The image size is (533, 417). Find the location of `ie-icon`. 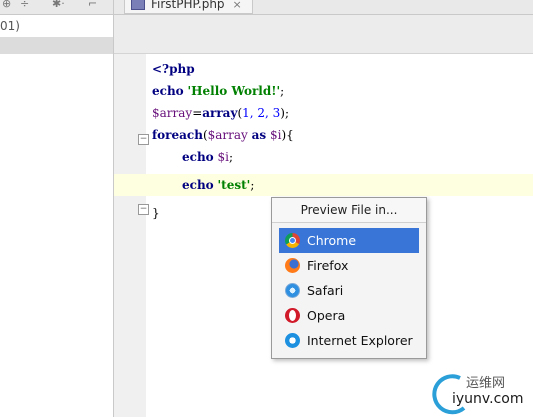

ie-icon is located at coordinates (292, 340).